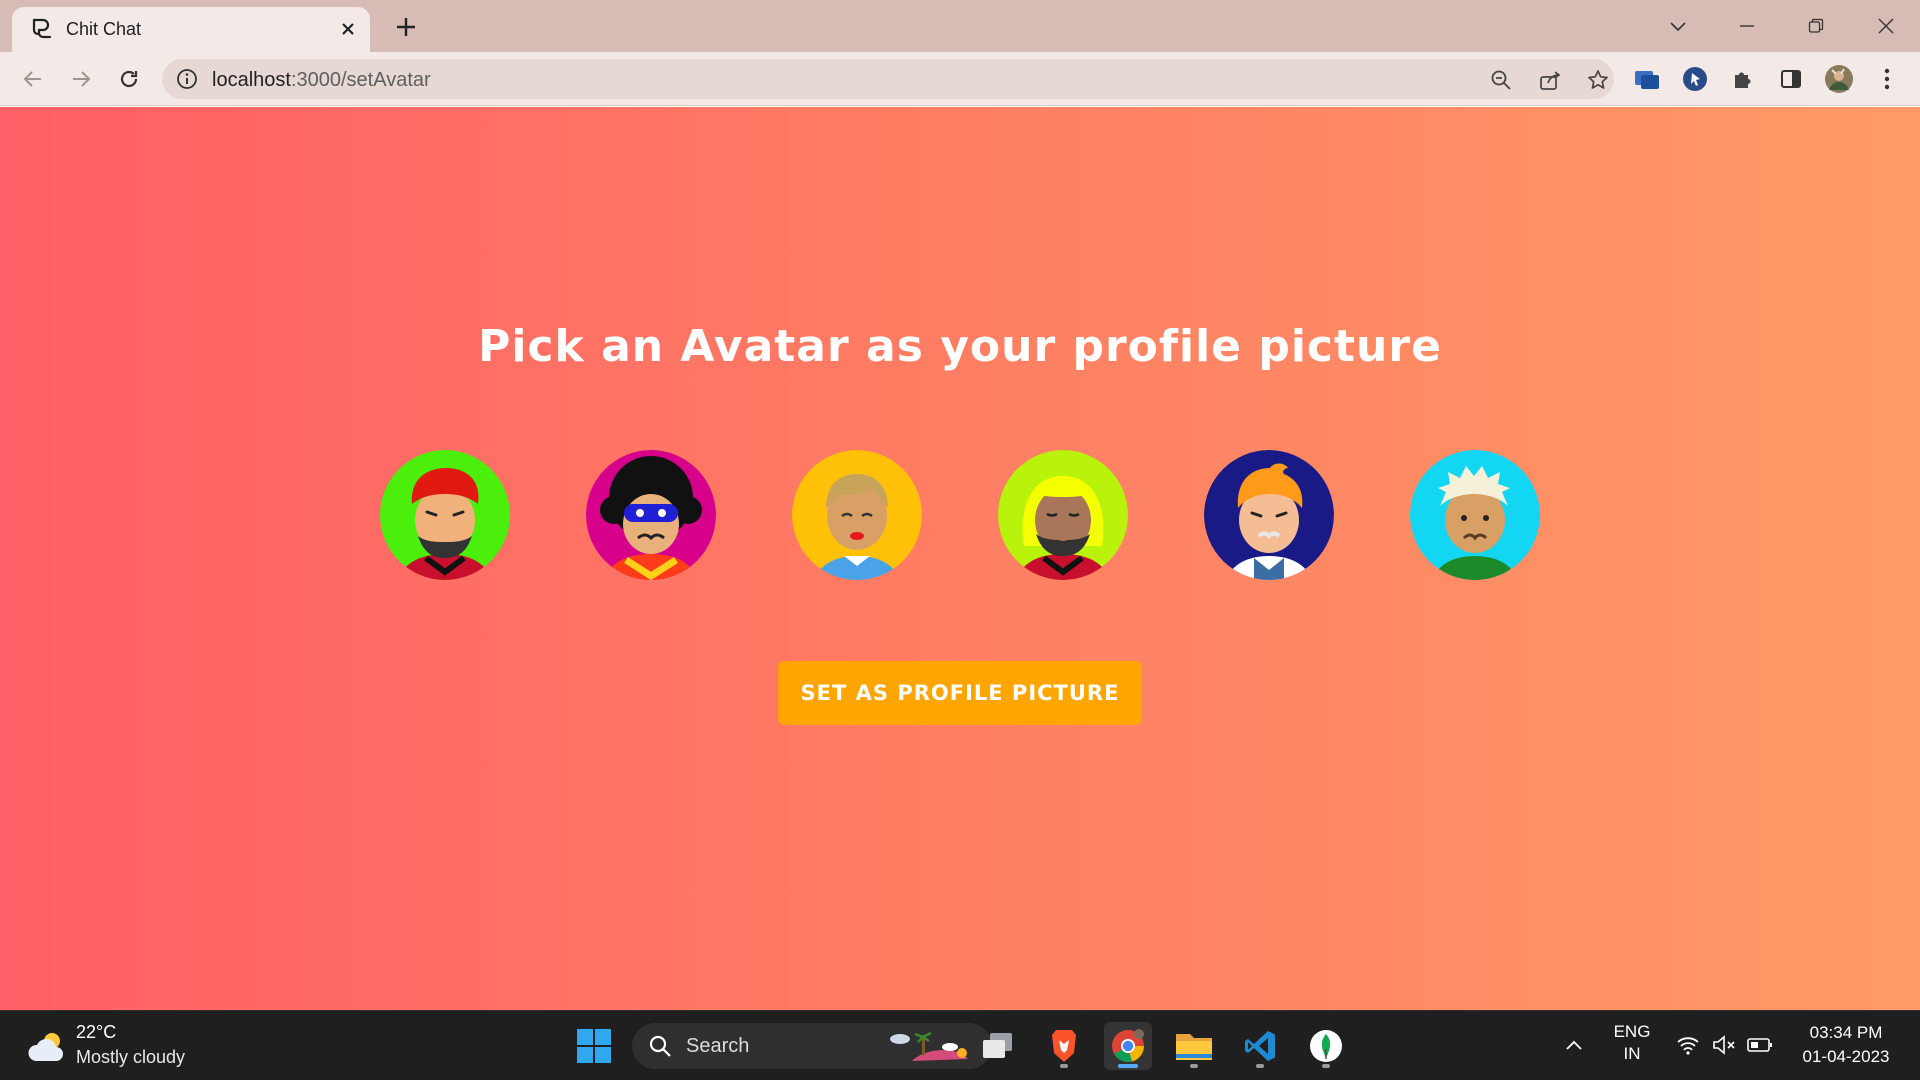 The image size is (1920, 1080). Describe the element at coordinates (33, 79) in the screenshot. I see `back-arrow-icon` at that location.